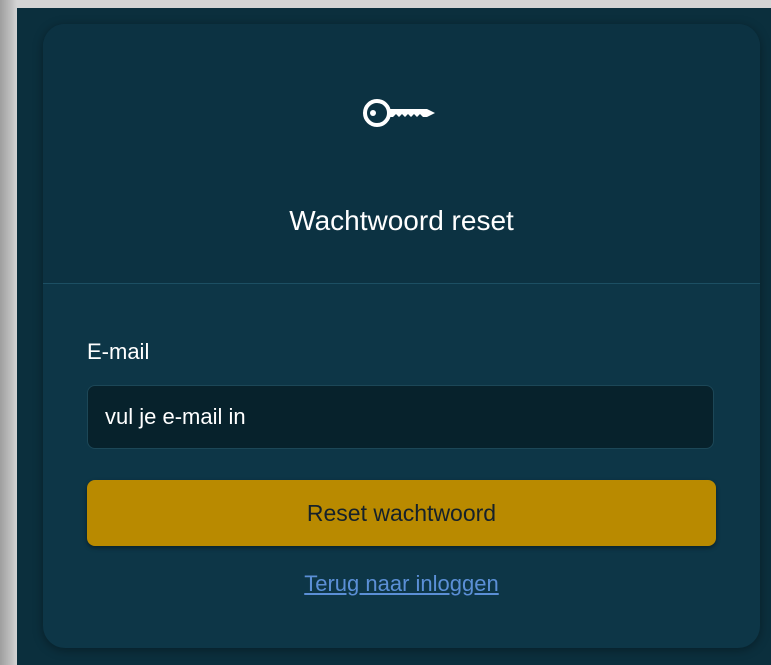 The image size is (771, 665). Describe the element at coordinates (401, 220) in the screenshot. I see `page-title: Wachtwoord reset` at that location.